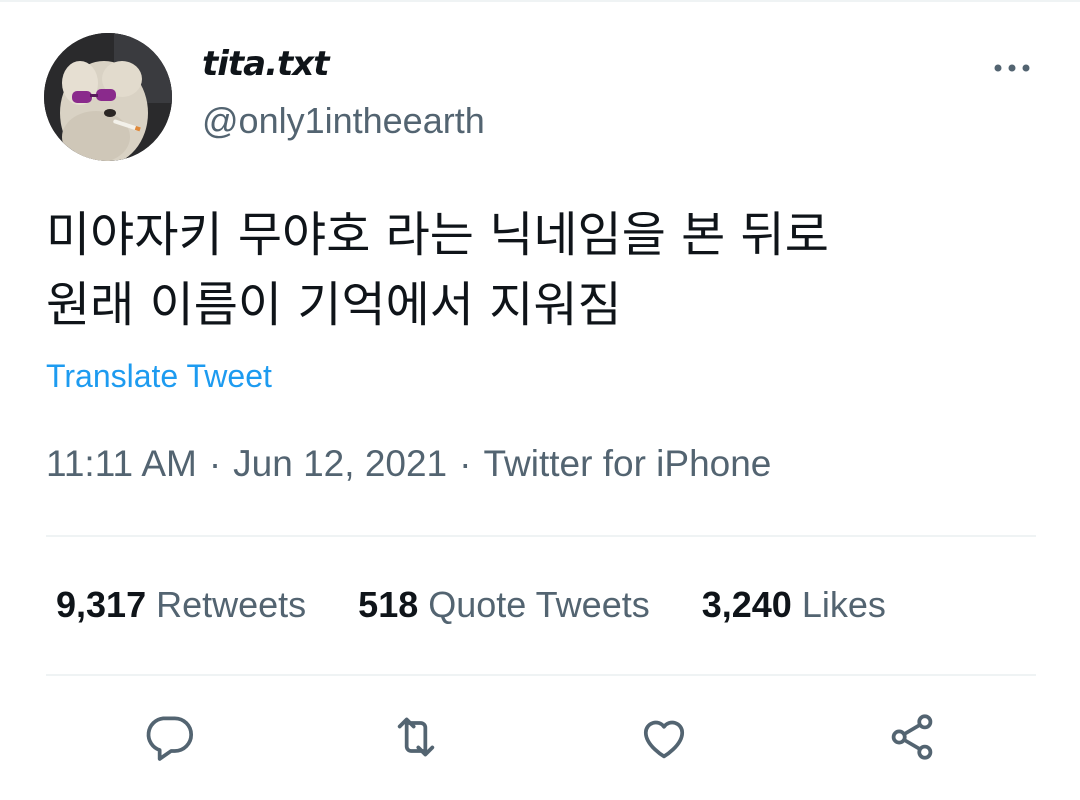 Image resolution: width=1080 pixels, height=800 pixels. I want to click on likes-count: 3,240, so click(746, 604).